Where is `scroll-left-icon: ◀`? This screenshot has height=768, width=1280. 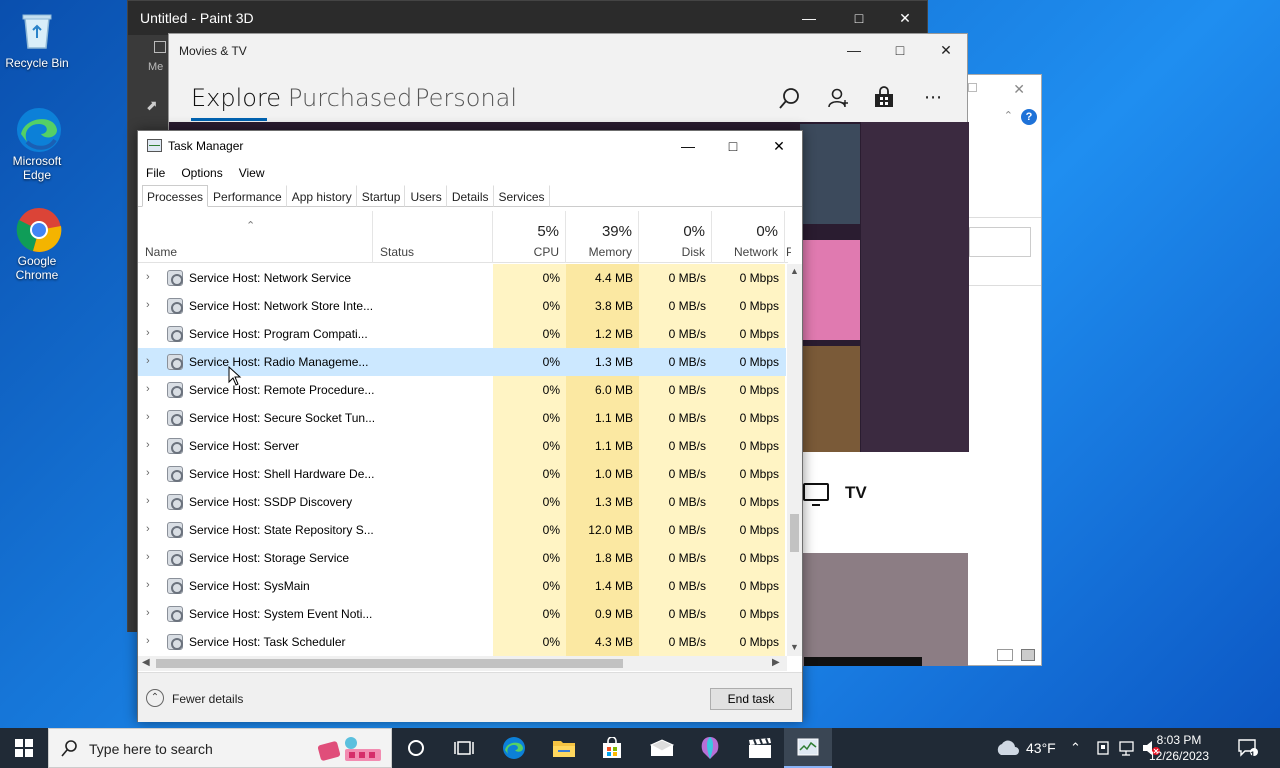 scroll-left-icon: ◀ is located at coordinates (146, 662).